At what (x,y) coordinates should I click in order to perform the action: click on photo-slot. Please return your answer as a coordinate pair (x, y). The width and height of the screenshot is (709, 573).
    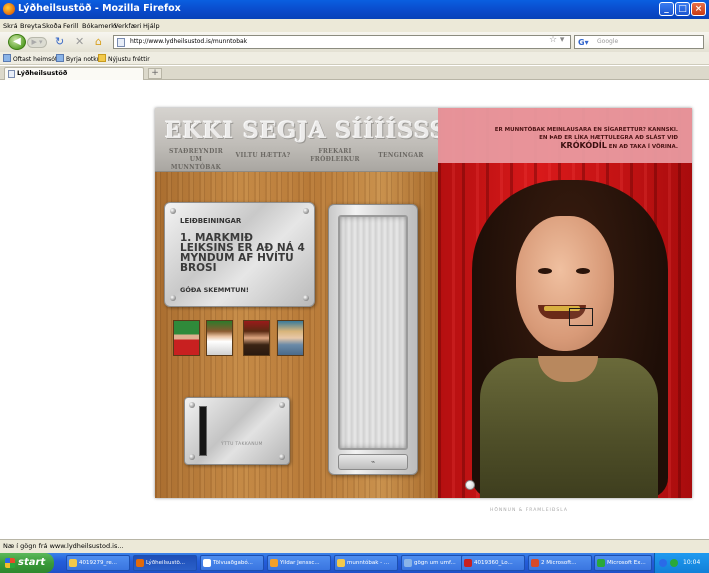
    Looking at the image, I should click on (373, 332).